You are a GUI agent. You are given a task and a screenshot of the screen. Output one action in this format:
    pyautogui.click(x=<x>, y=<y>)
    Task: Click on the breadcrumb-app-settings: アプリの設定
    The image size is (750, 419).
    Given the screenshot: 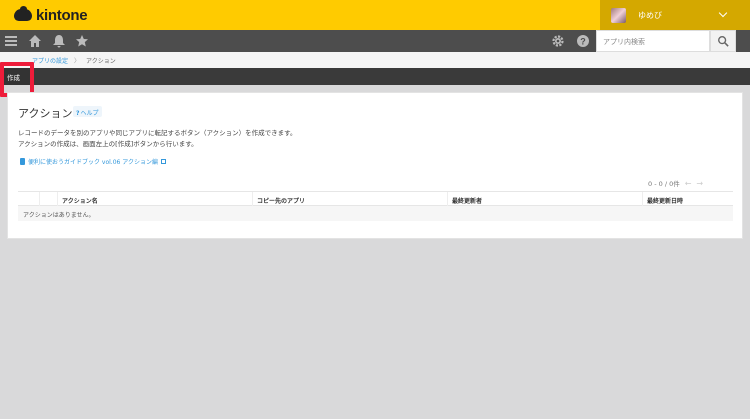 What is the action you would take?
    pyautogui.click(x=50, y=60)
    